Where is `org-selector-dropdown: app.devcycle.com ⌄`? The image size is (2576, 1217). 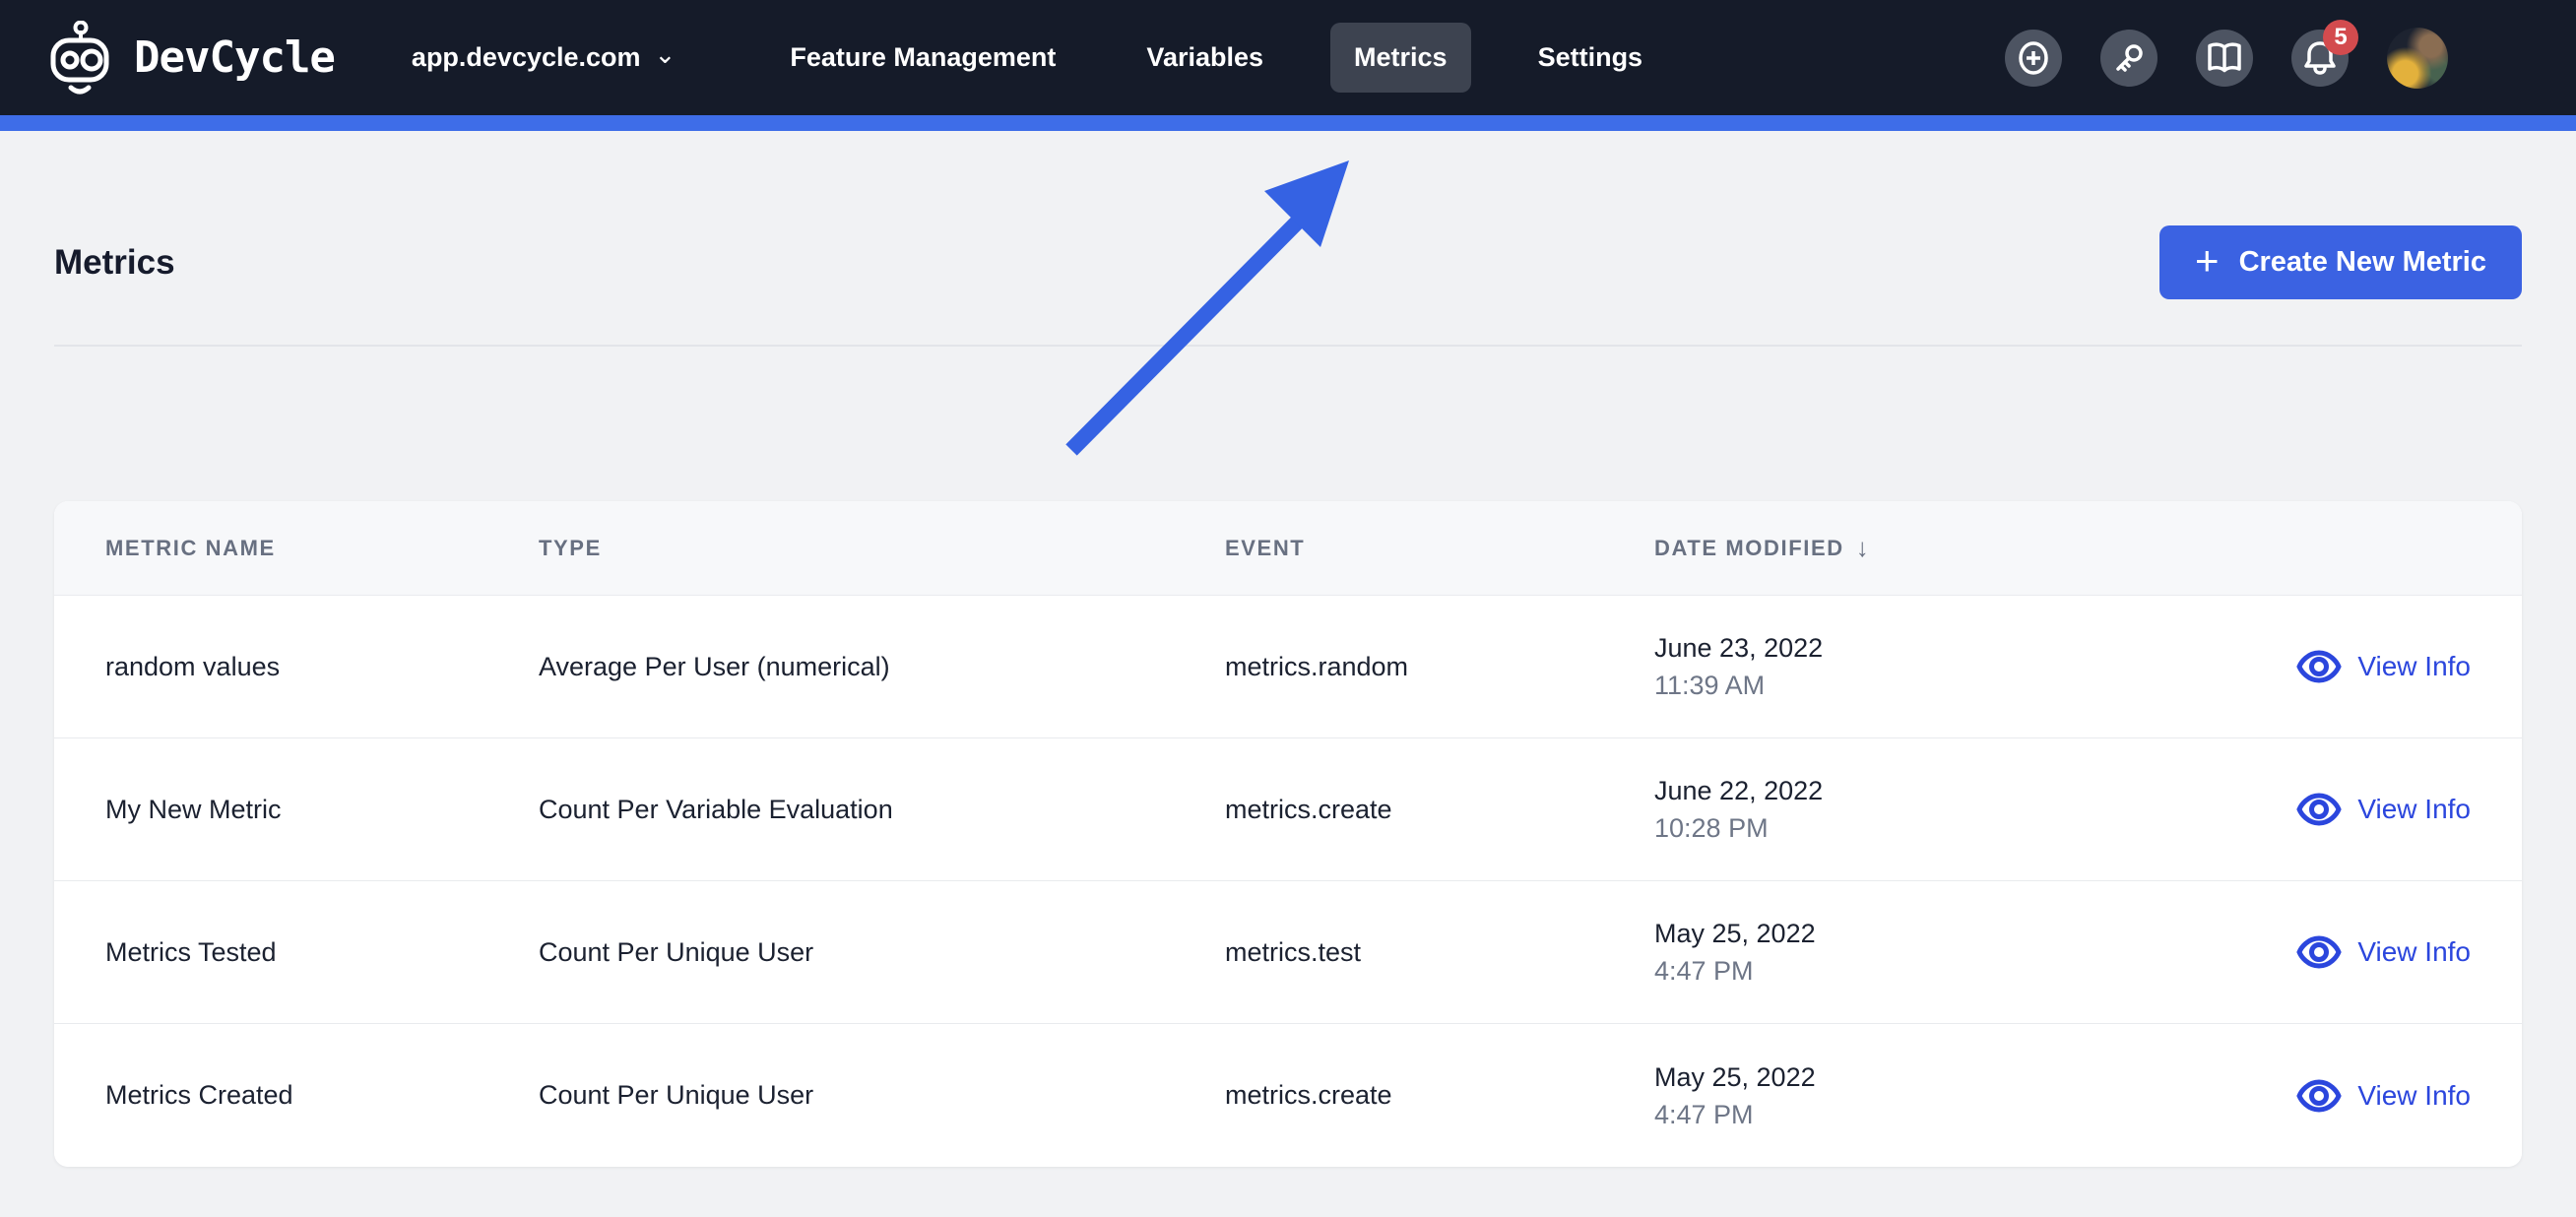 org-selector-dropdown: app.devcycle.com ⌄ is located at coordinates (543, 56).